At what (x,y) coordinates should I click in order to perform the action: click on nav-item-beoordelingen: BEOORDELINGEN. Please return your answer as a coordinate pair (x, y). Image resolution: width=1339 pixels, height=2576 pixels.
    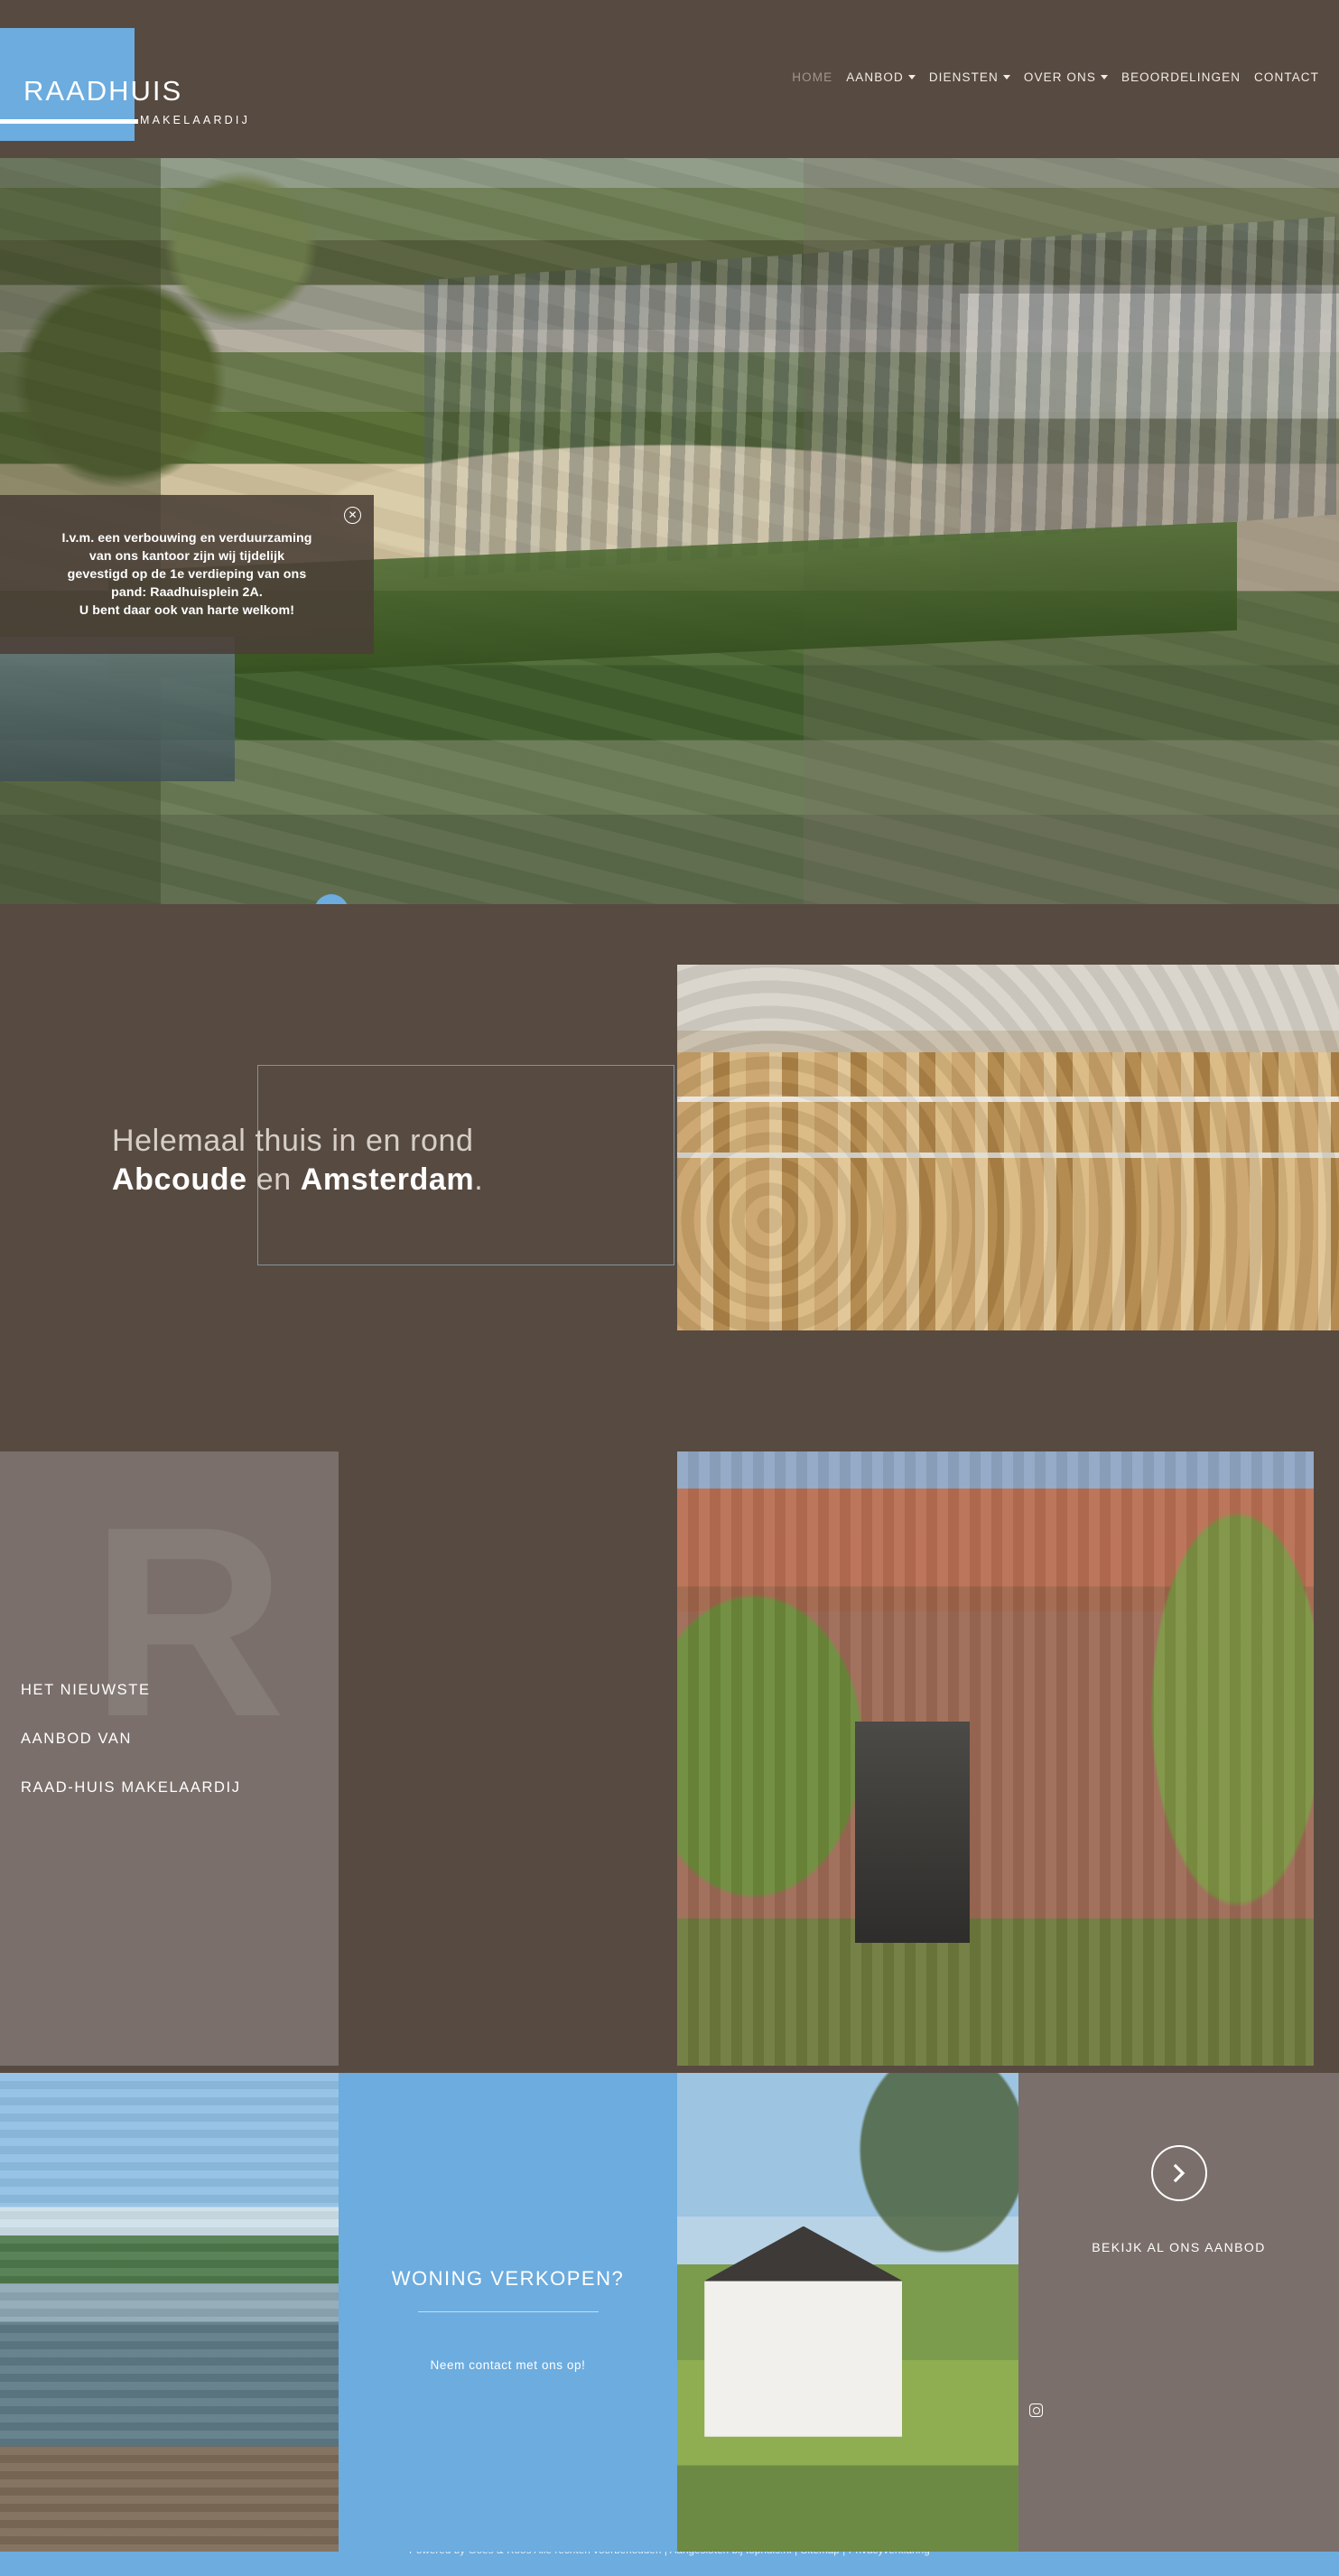
    Looking at the image, I should click on (1181, 77).